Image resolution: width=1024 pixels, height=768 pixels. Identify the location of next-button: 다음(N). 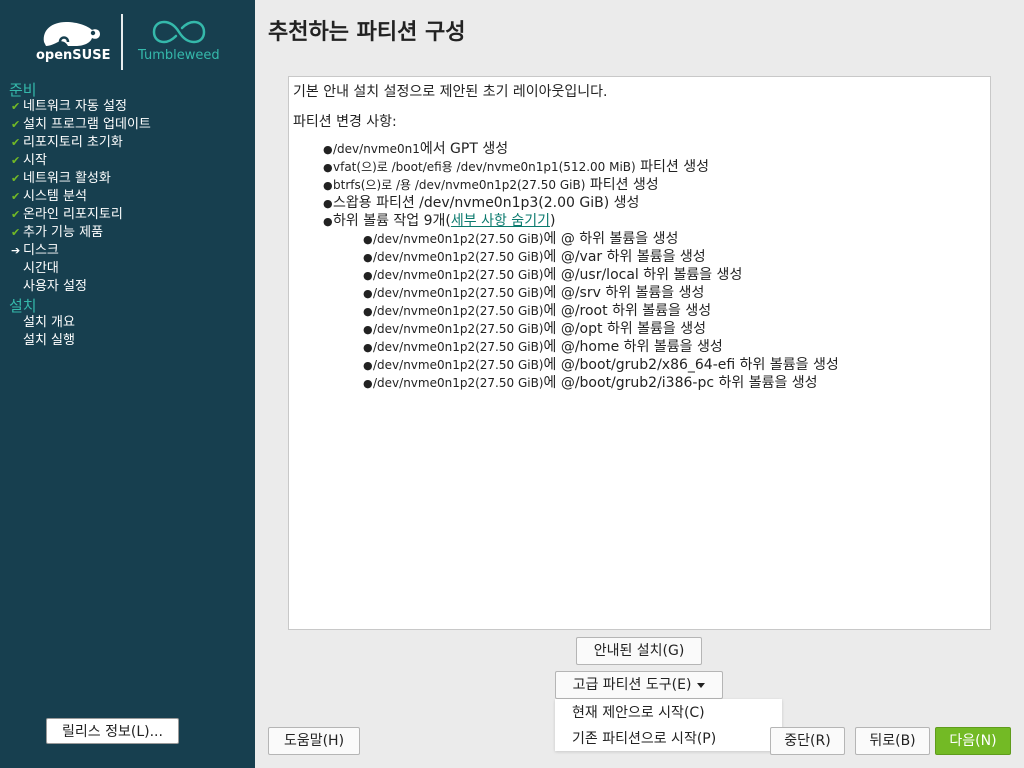
(973, 741).